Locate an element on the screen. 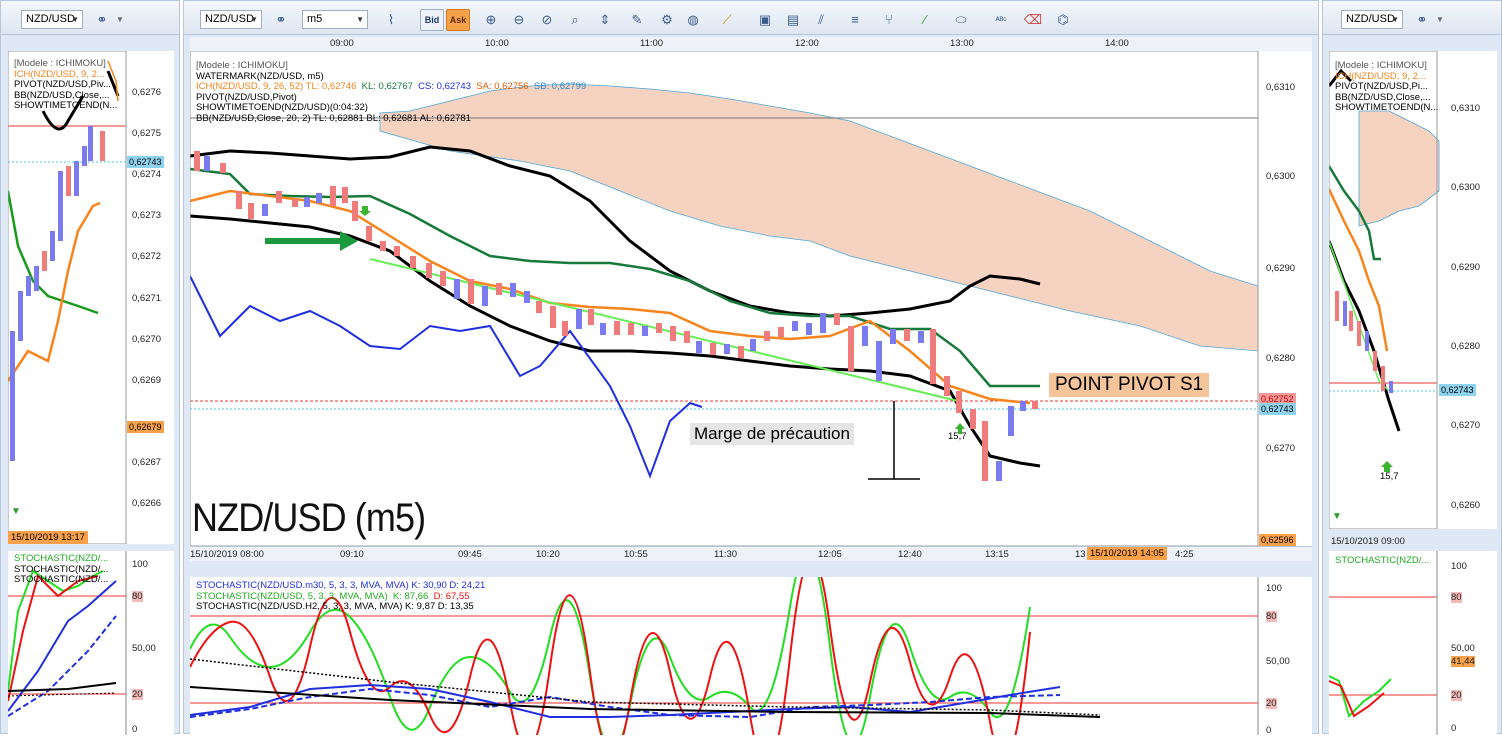  bid-button: Bid is located at coordinates (432, 20).